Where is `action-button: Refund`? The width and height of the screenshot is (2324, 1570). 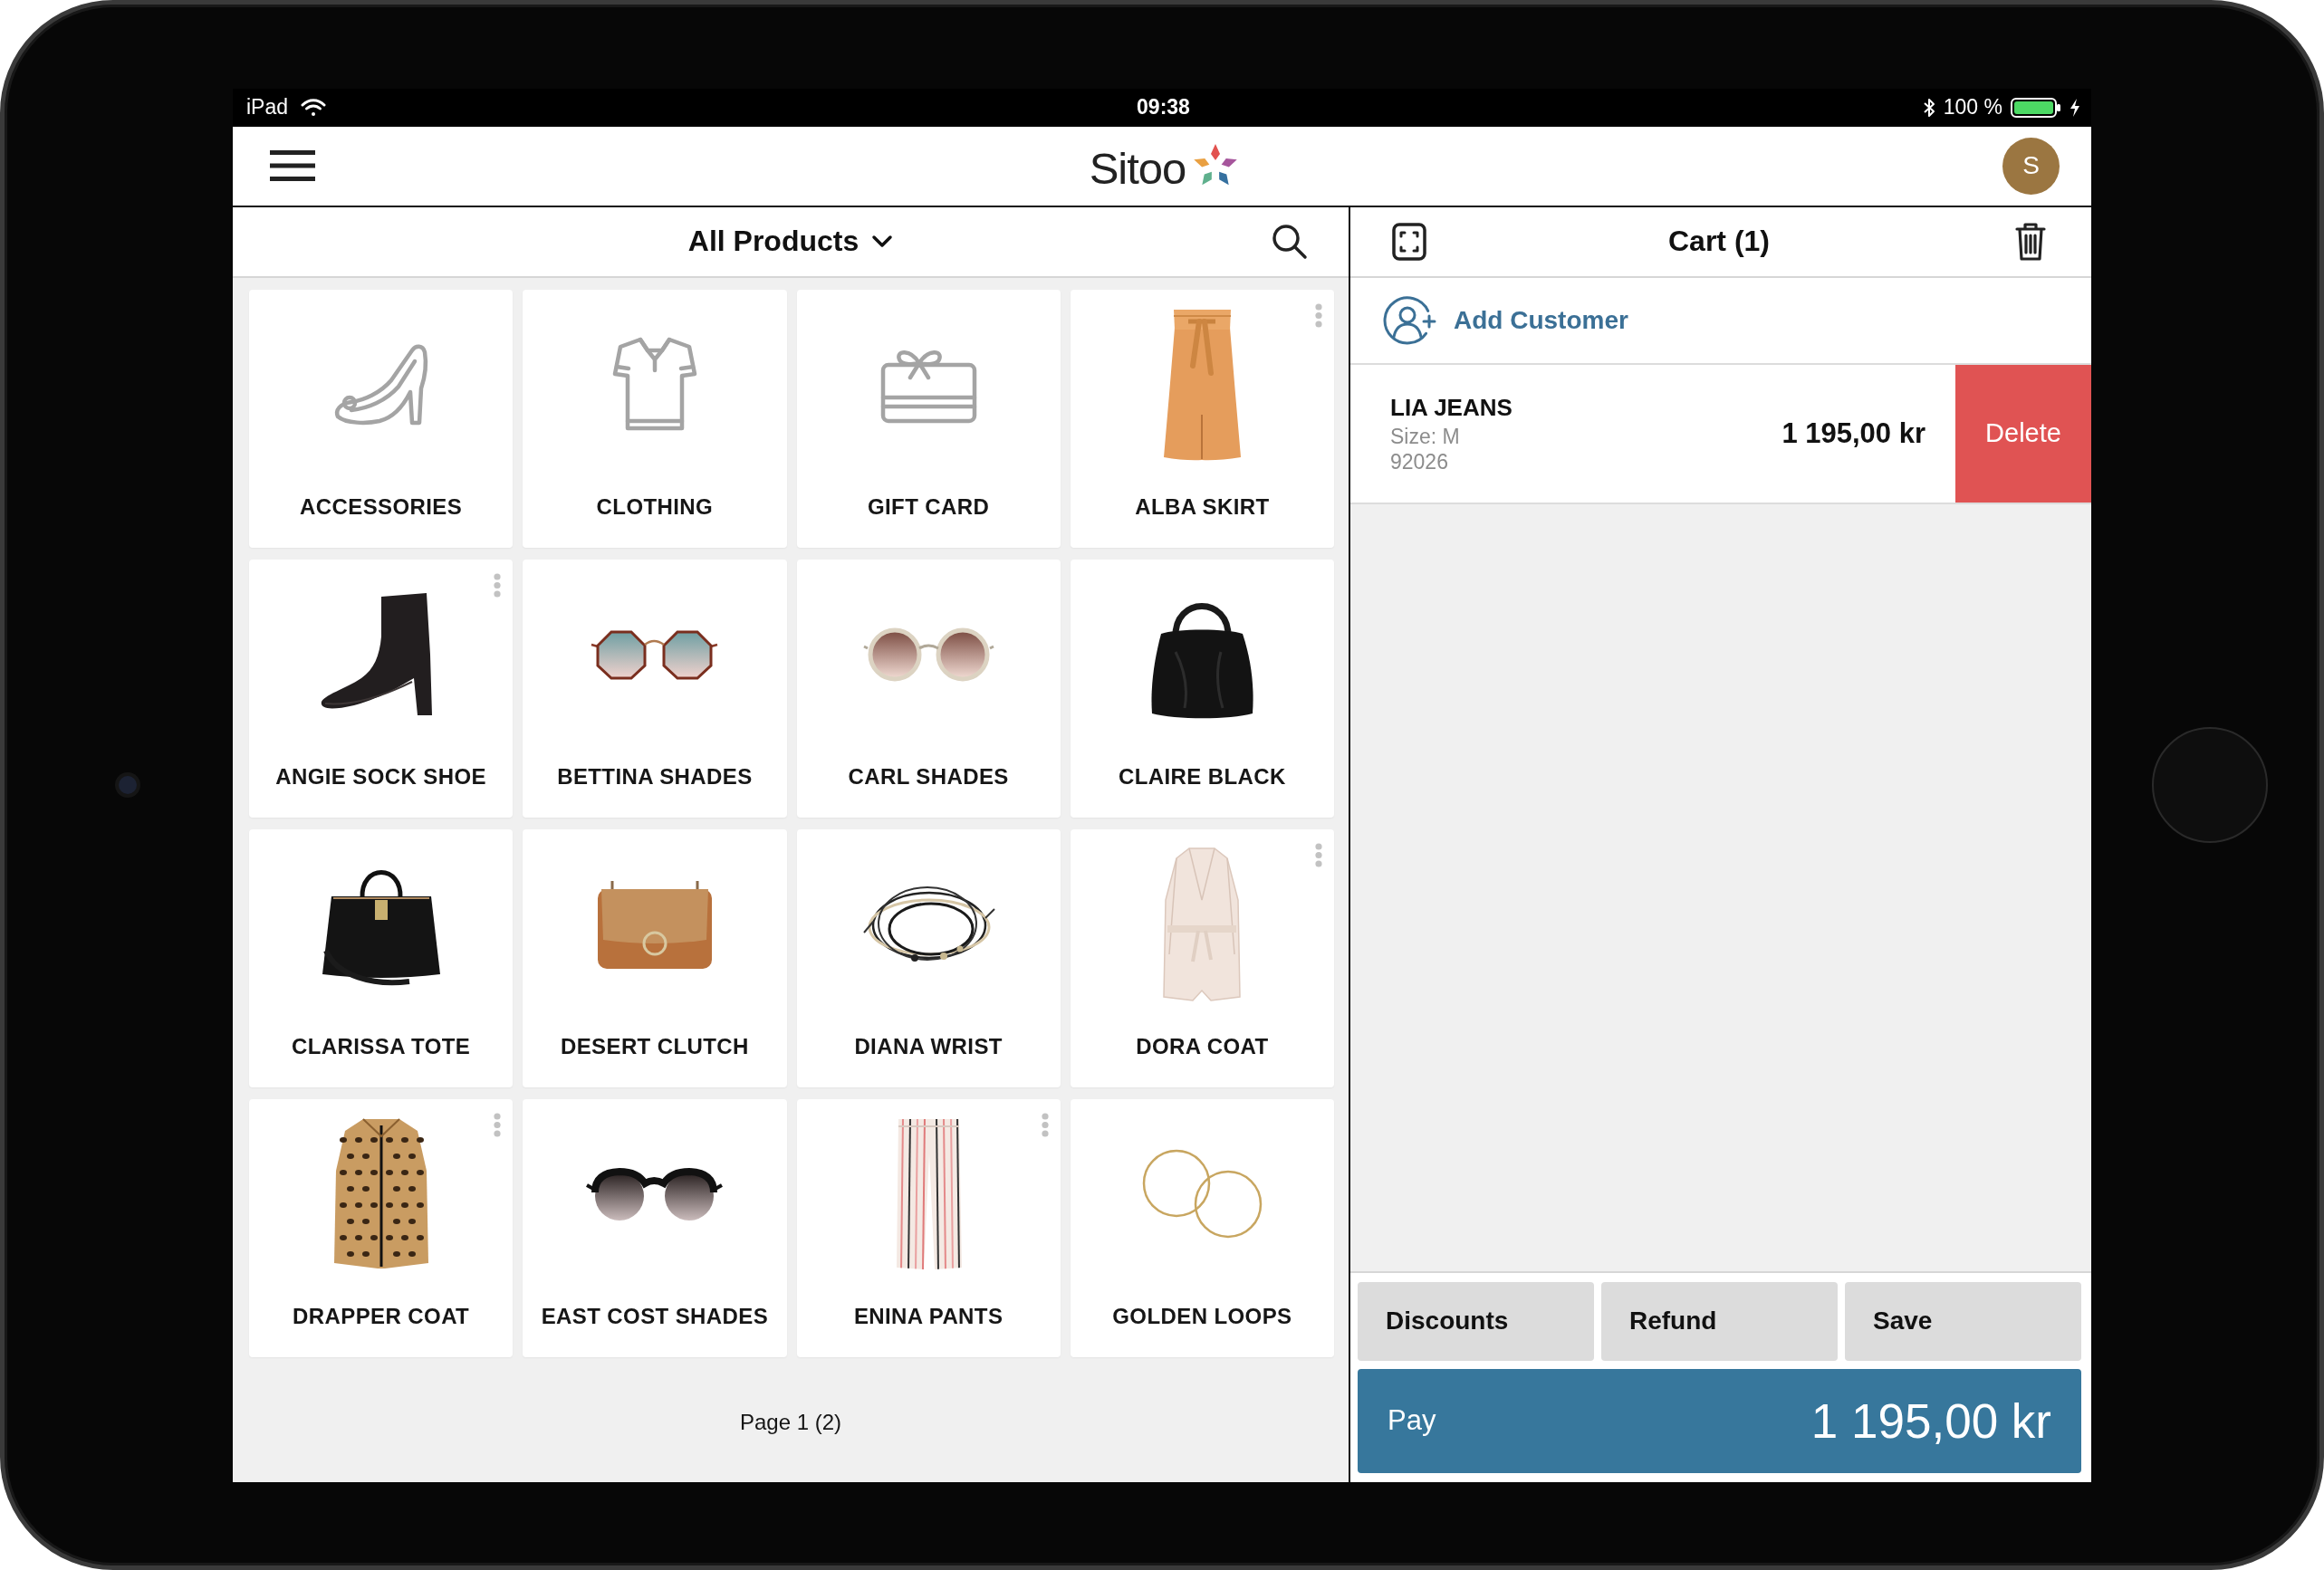
action-button: Refund is located at coordinates (1719, 1321).